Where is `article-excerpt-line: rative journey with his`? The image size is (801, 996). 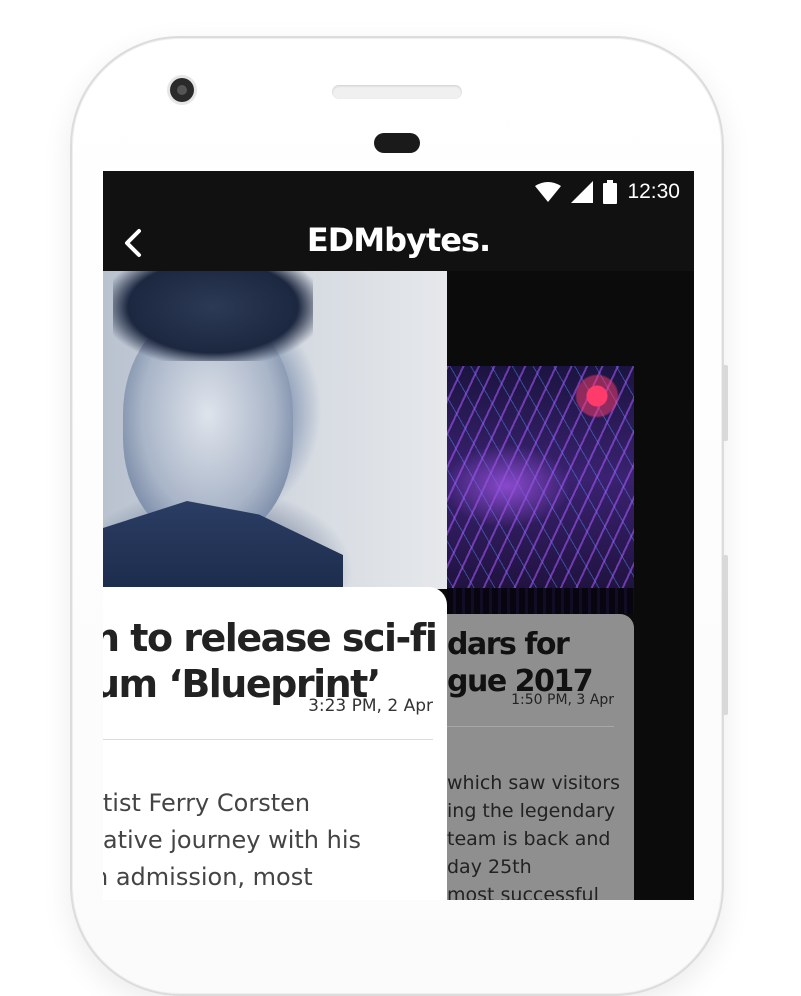 article-excerpt-line: rative journey with his is located at coordinates (232, 840).